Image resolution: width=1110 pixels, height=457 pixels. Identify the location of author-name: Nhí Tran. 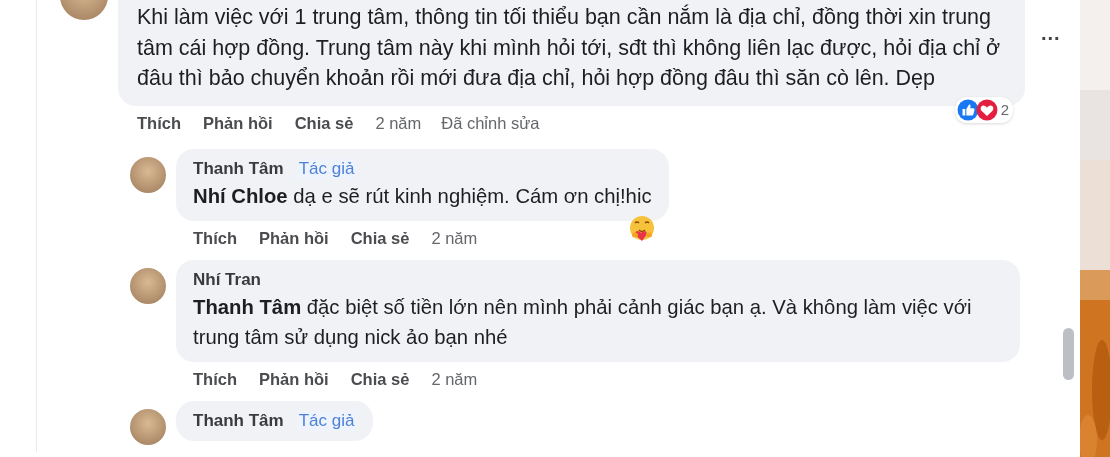
(227, 279).